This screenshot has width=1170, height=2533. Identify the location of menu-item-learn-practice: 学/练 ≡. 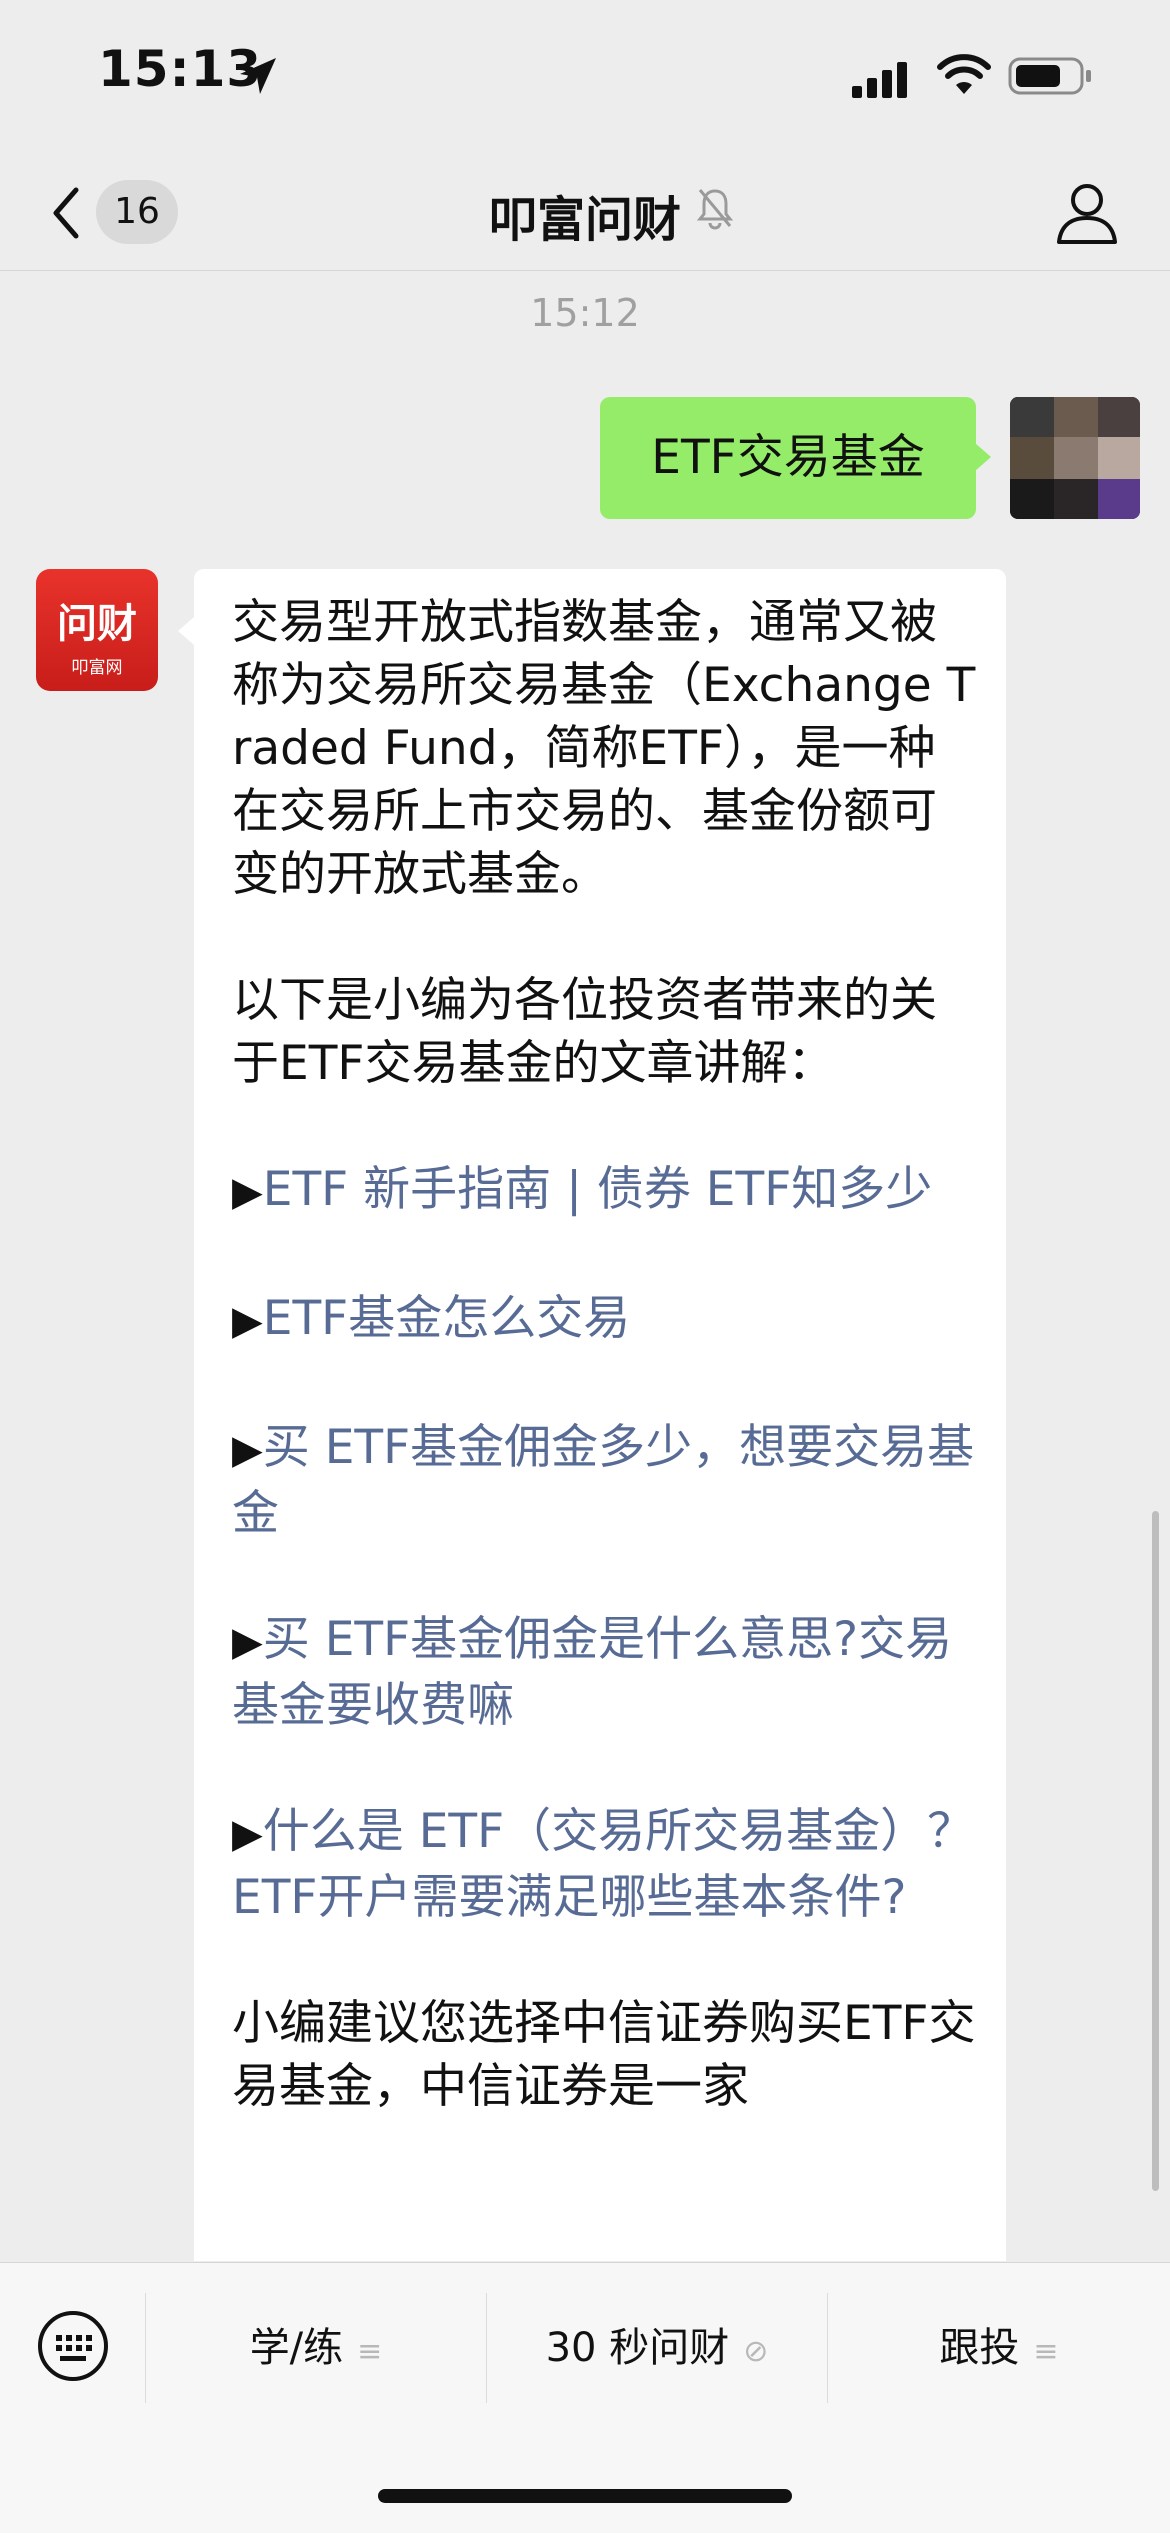
(316, 2348).